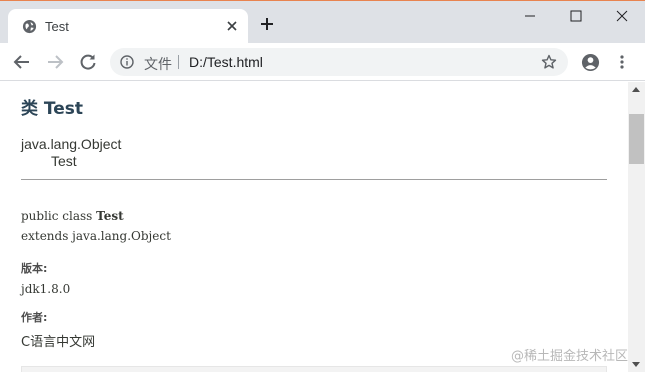 Image resolution: width=645 pixels, height=372 pixels. I want to click on next-section-block, so click(314, 369).